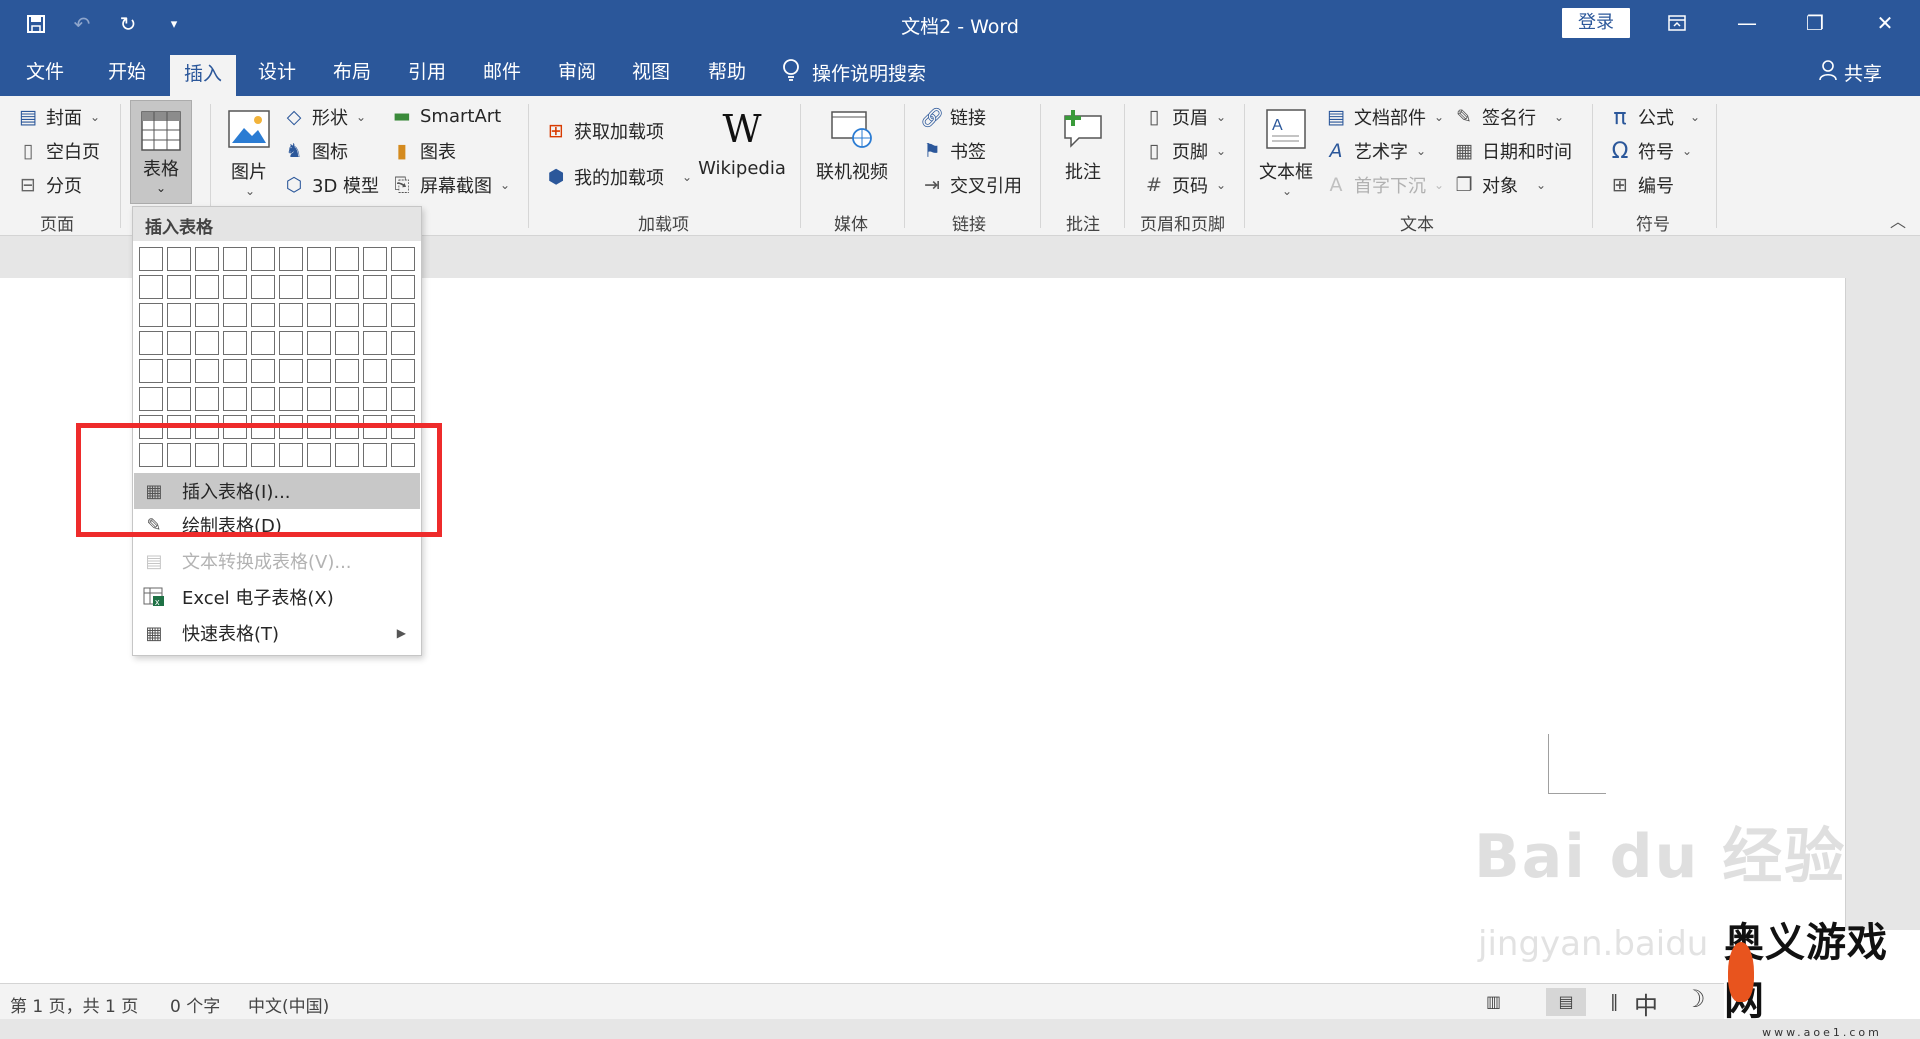  I want to click on collapse-ribbon-icon: ︿, so click(1898, 220).